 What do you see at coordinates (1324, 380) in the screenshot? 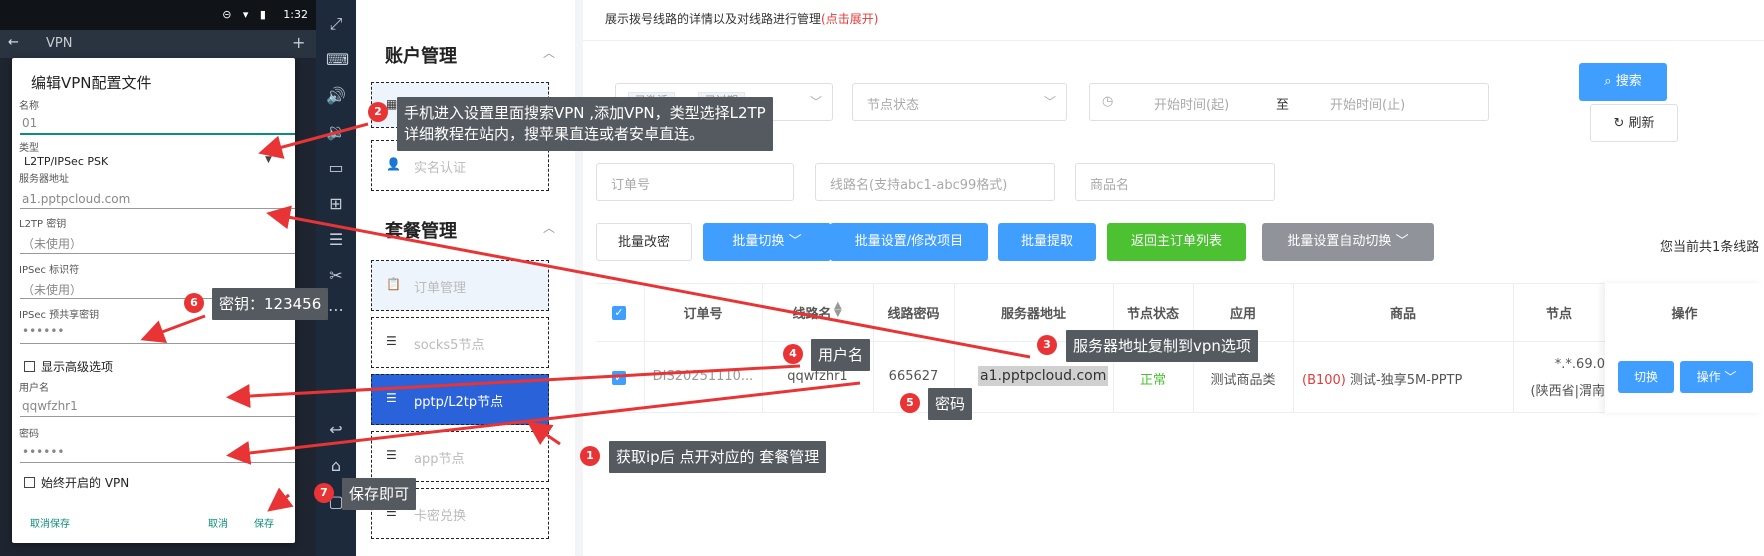
I see `product-code: (B100)` at bounding box center [1324, 380].